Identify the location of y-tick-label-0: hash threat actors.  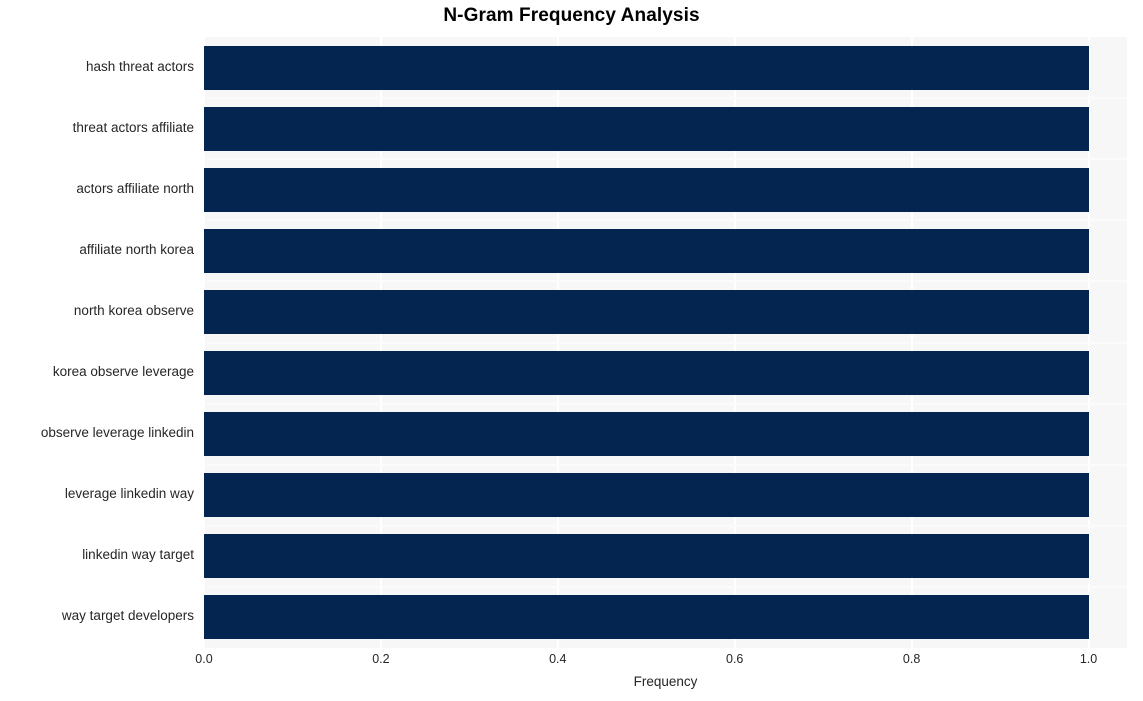
(139, 66).